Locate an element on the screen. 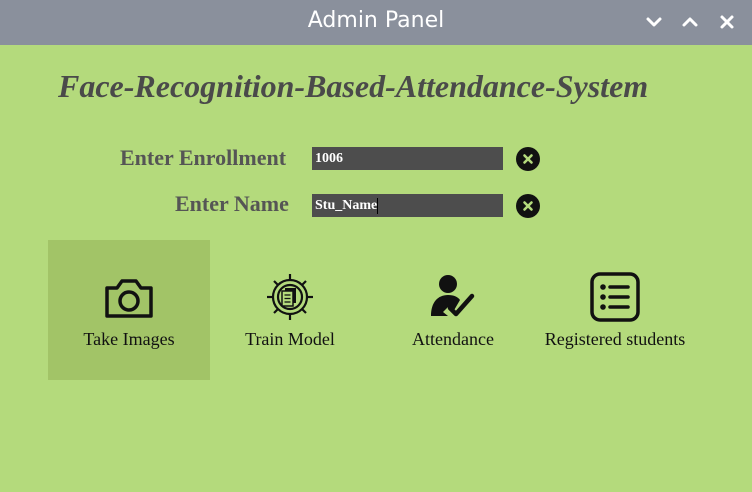  close-icon is located at coordinates (727, 22).